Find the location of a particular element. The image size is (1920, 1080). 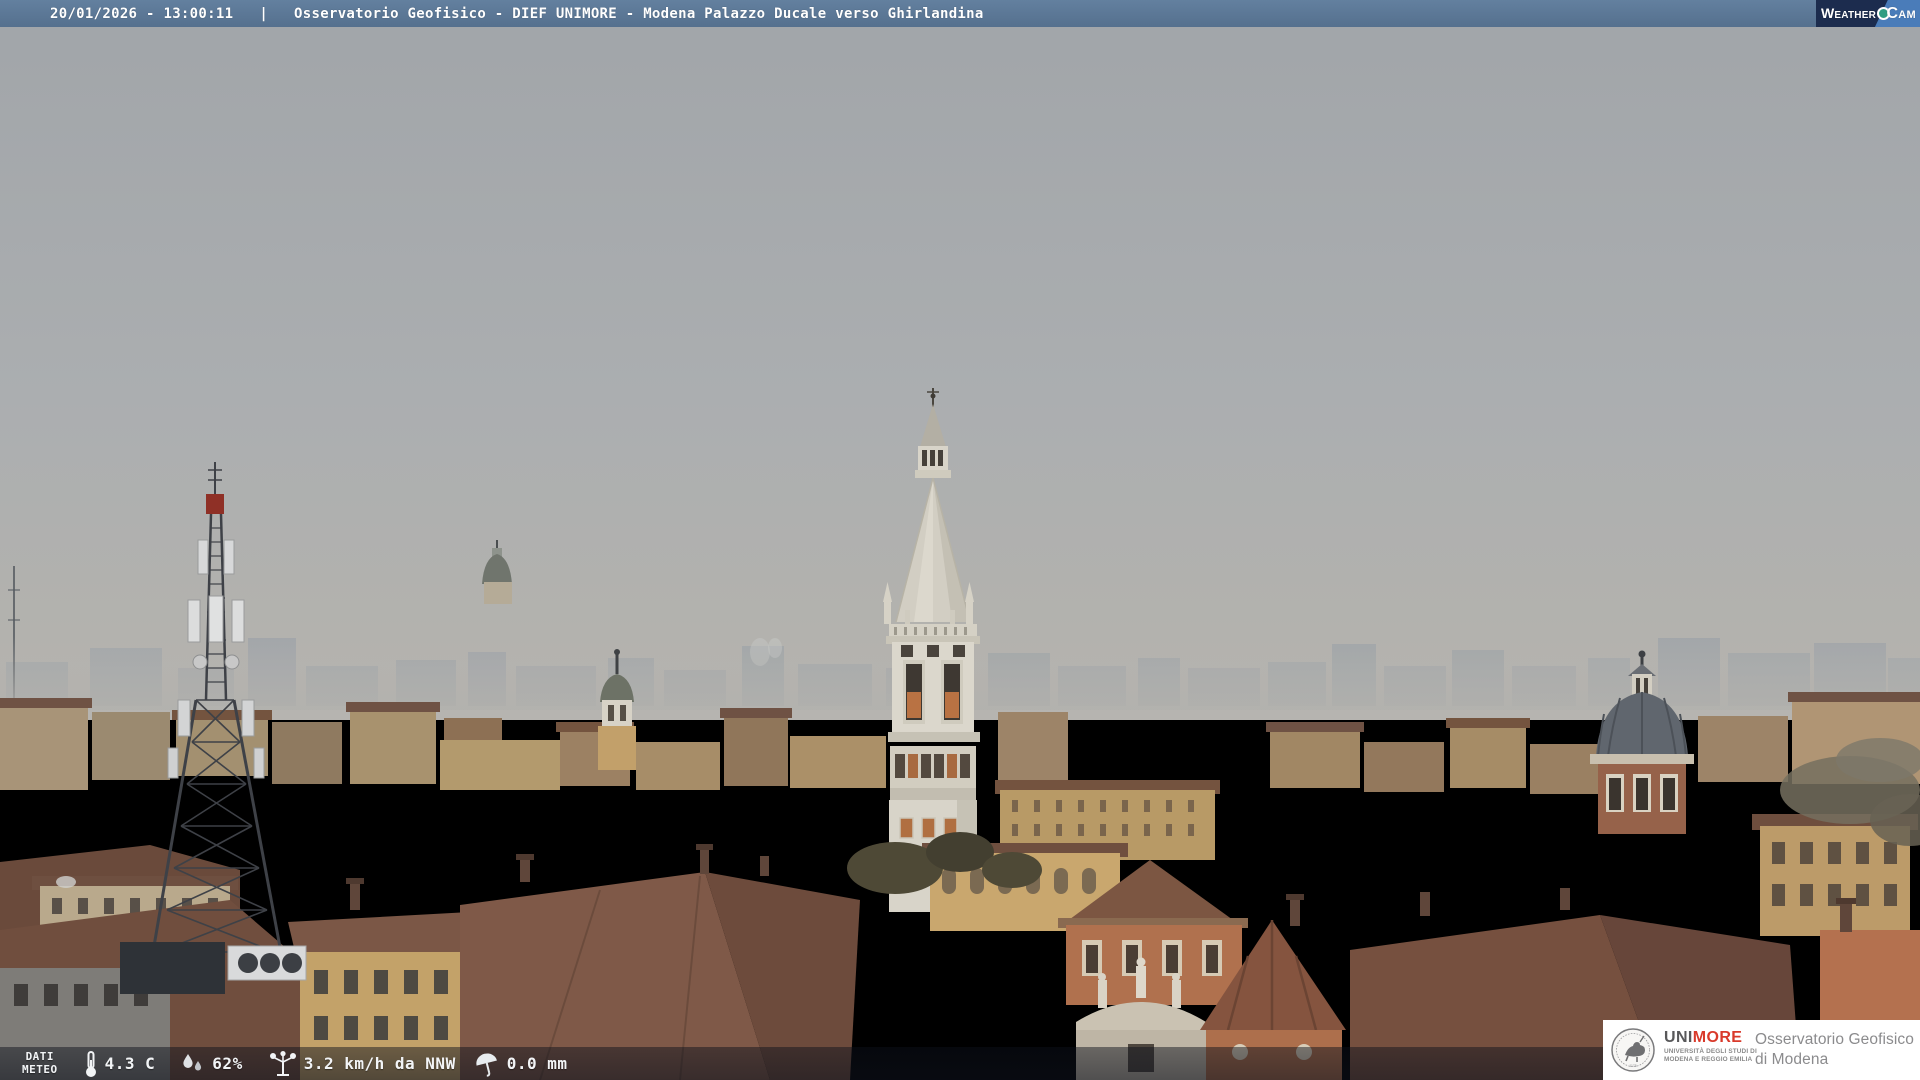

meteo-label-line2: METEO is located at coordinates (40, 1069).